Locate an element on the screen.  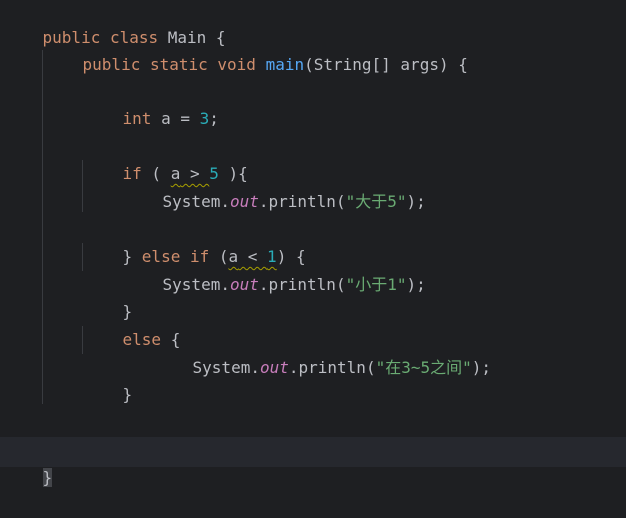
code-line-16: } is located at coordinates (313, 434).